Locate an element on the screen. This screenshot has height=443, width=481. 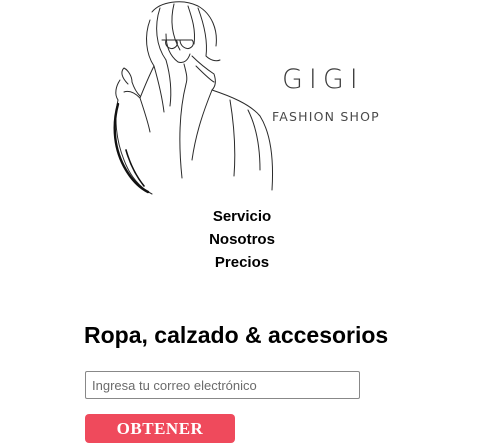
nav-link-nosotros: Nosotros is located at coordinates (240, 239).